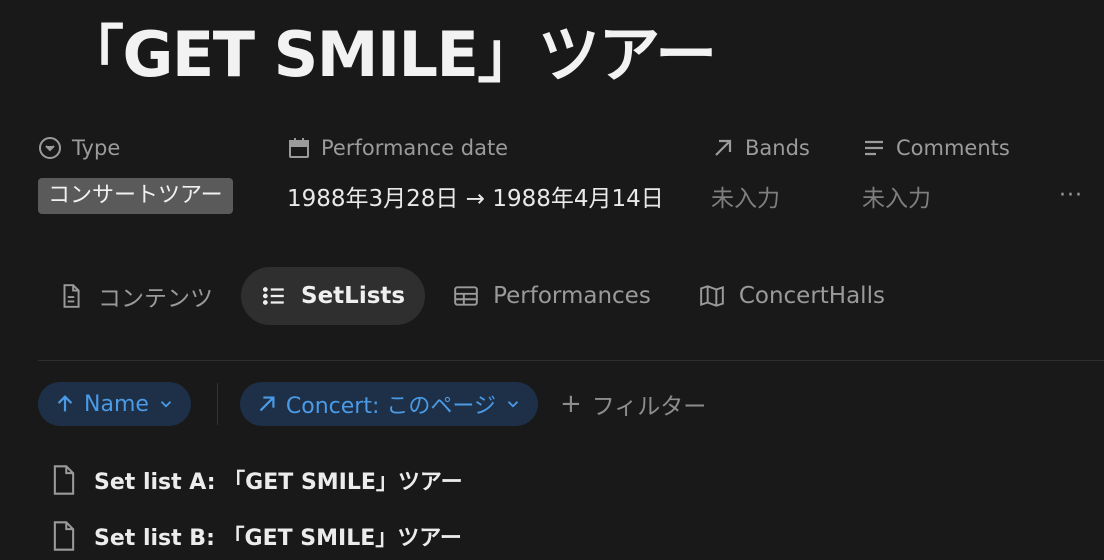 The height and width of the screenshot is (560, 1104). Describe the element at coordinates (777, 148) in the screenshot. I see `property-bands-label: Bands` at that location.